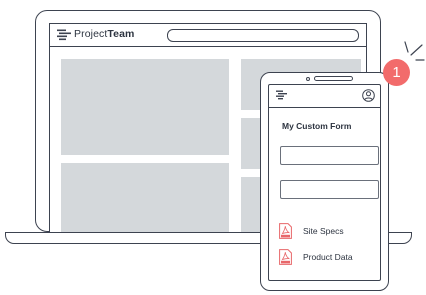 The width and height of the screenshot is (426, 295). I want to click on phone-camera, so click(308, 79).